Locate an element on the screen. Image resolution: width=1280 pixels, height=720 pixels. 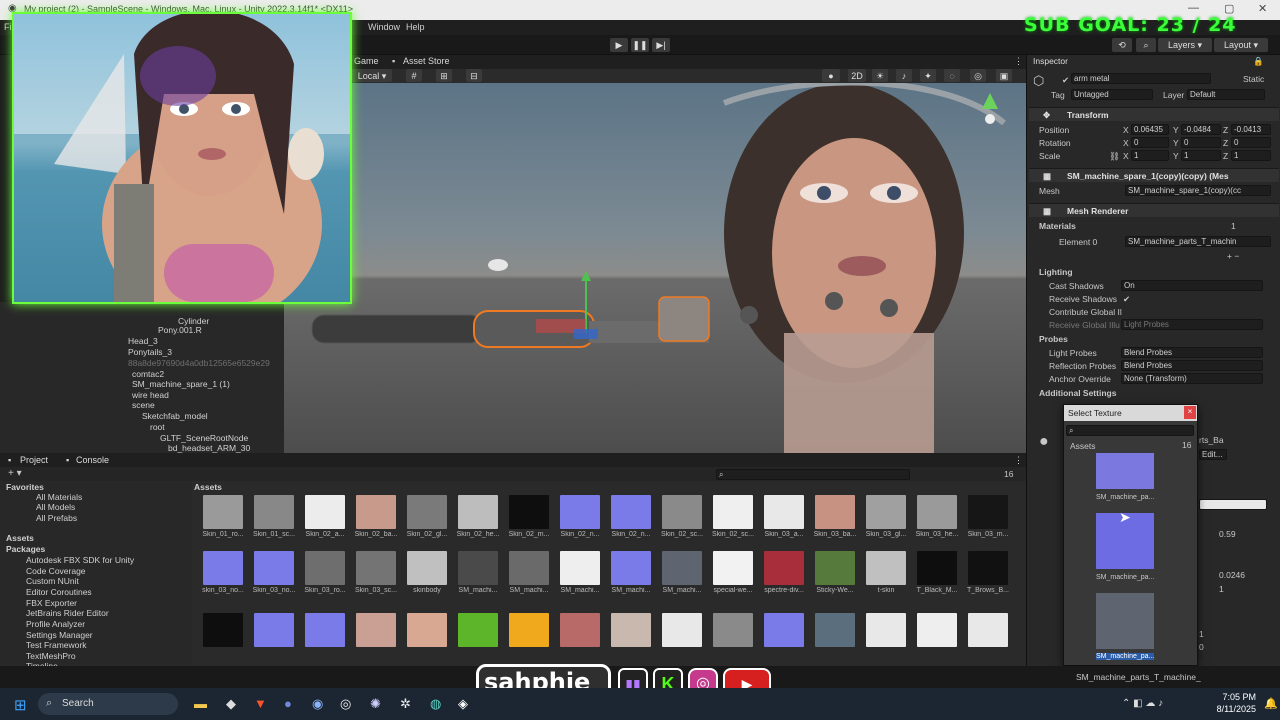
package-item: Profile Analyzer is located at coordinates (55, 624).